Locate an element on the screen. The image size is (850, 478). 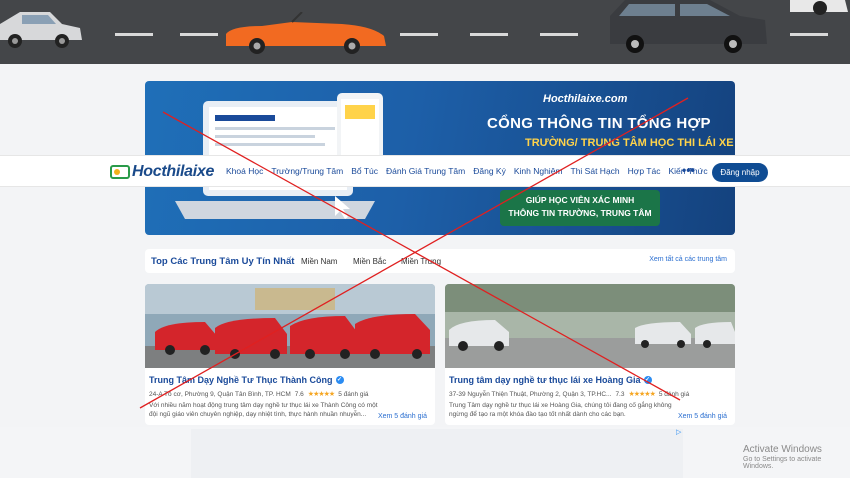
login-button: Đăng nhập is located at coordinates (740, 172).